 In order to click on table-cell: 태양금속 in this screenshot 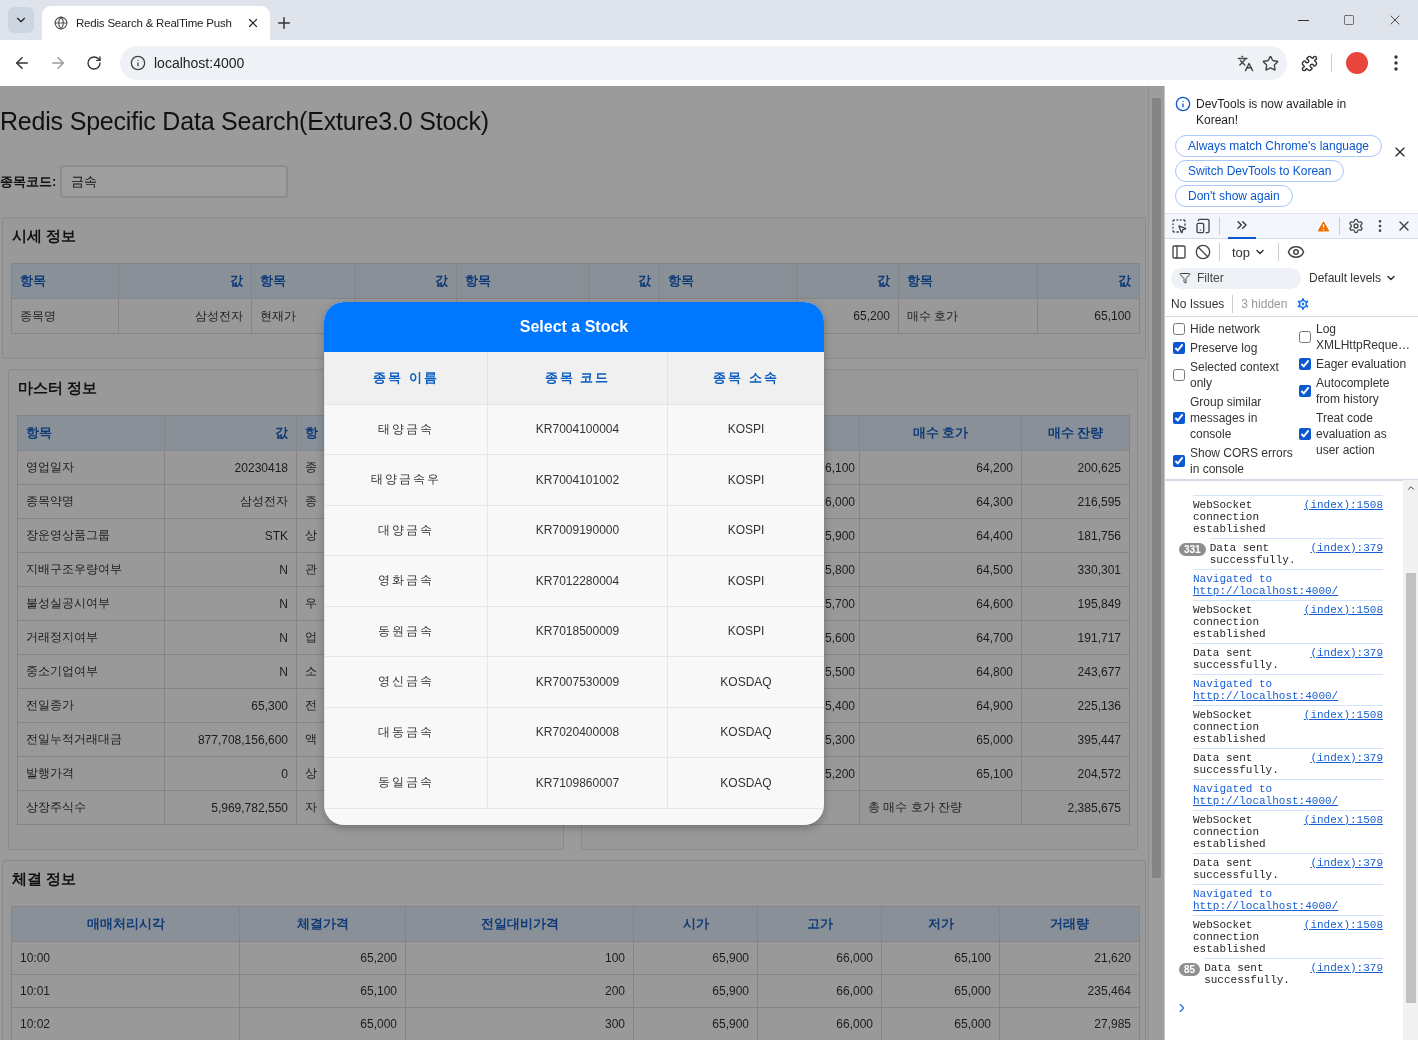, I will do `click(406, 429)`.